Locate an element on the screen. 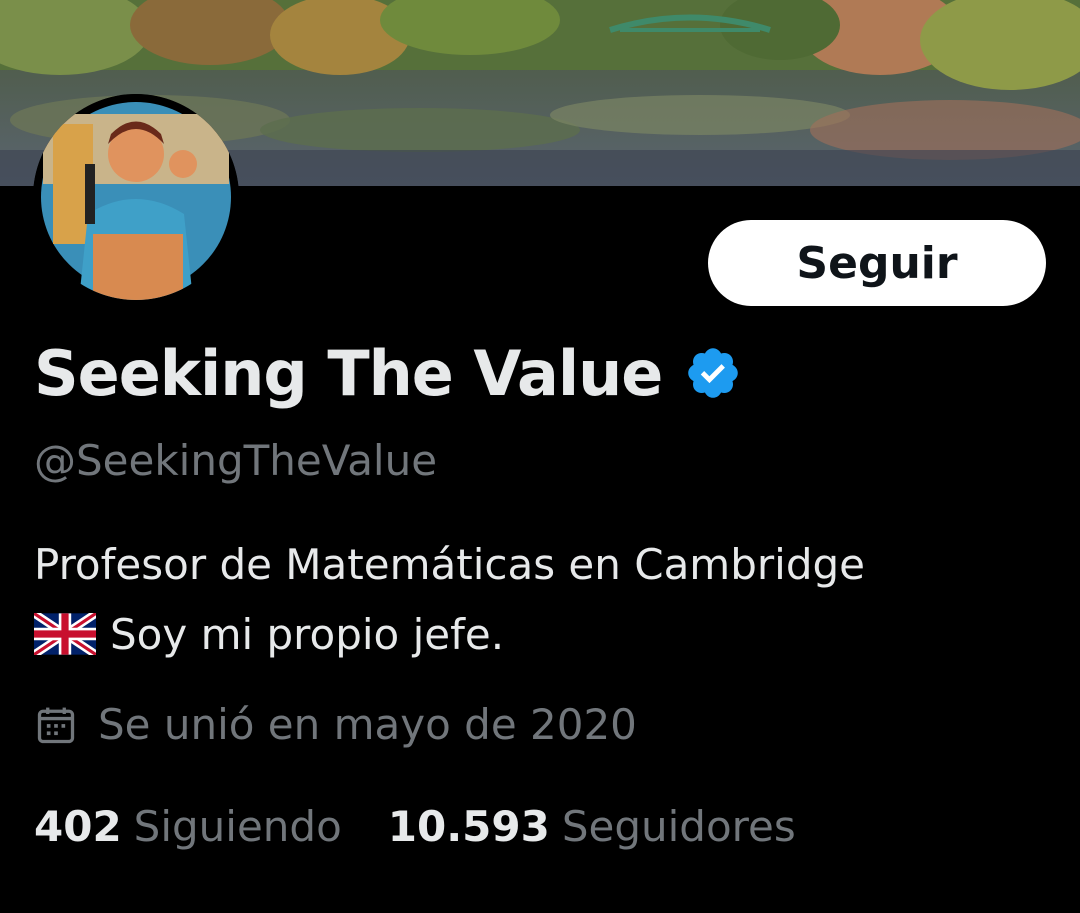 Image resolution: width=1080 pixels, height=913 pixels. calendar-icon is located at coordinates (56, 725).